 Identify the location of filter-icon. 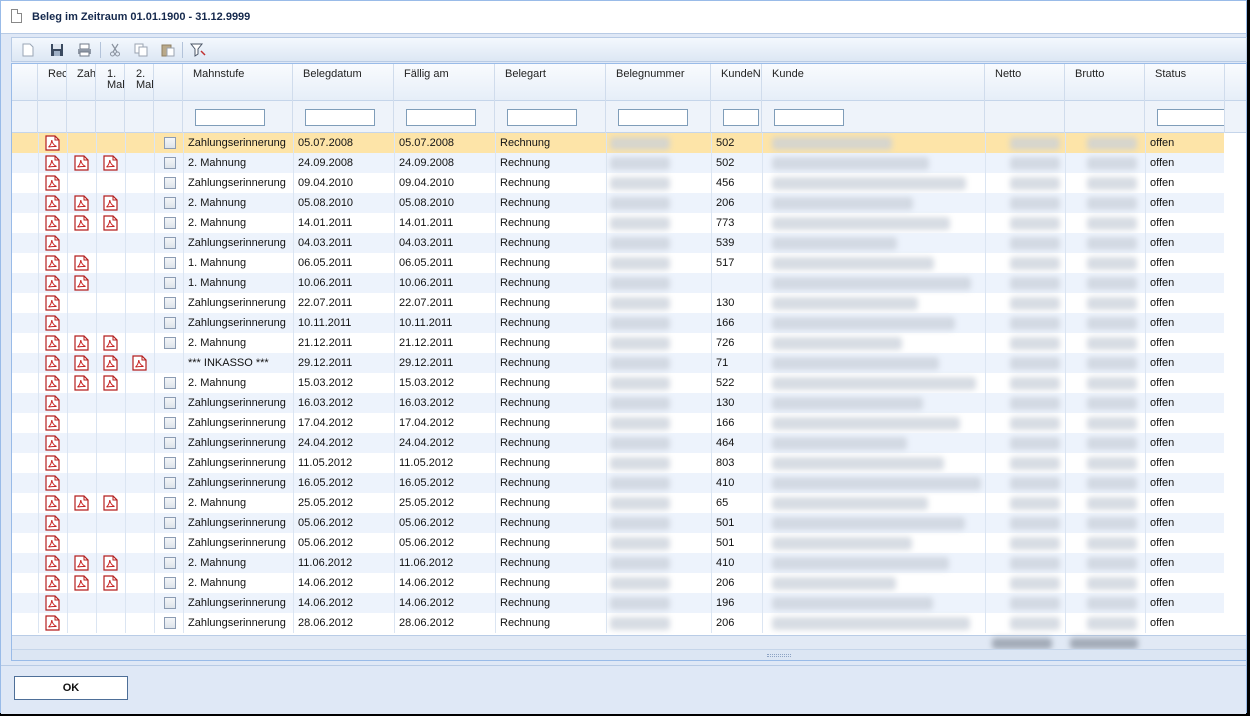
(198, 50).